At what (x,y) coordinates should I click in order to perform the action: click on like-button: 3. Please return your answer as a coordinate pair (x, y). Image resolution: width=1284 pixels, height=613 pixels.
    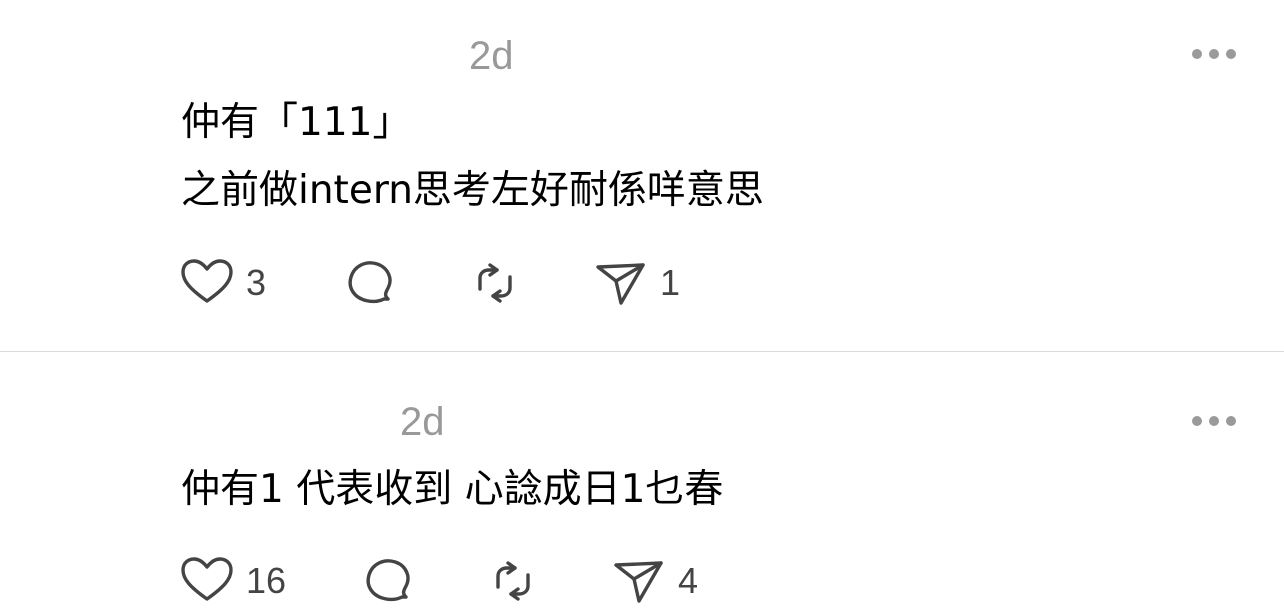
    Looking at the image, I should click on (223, 283).